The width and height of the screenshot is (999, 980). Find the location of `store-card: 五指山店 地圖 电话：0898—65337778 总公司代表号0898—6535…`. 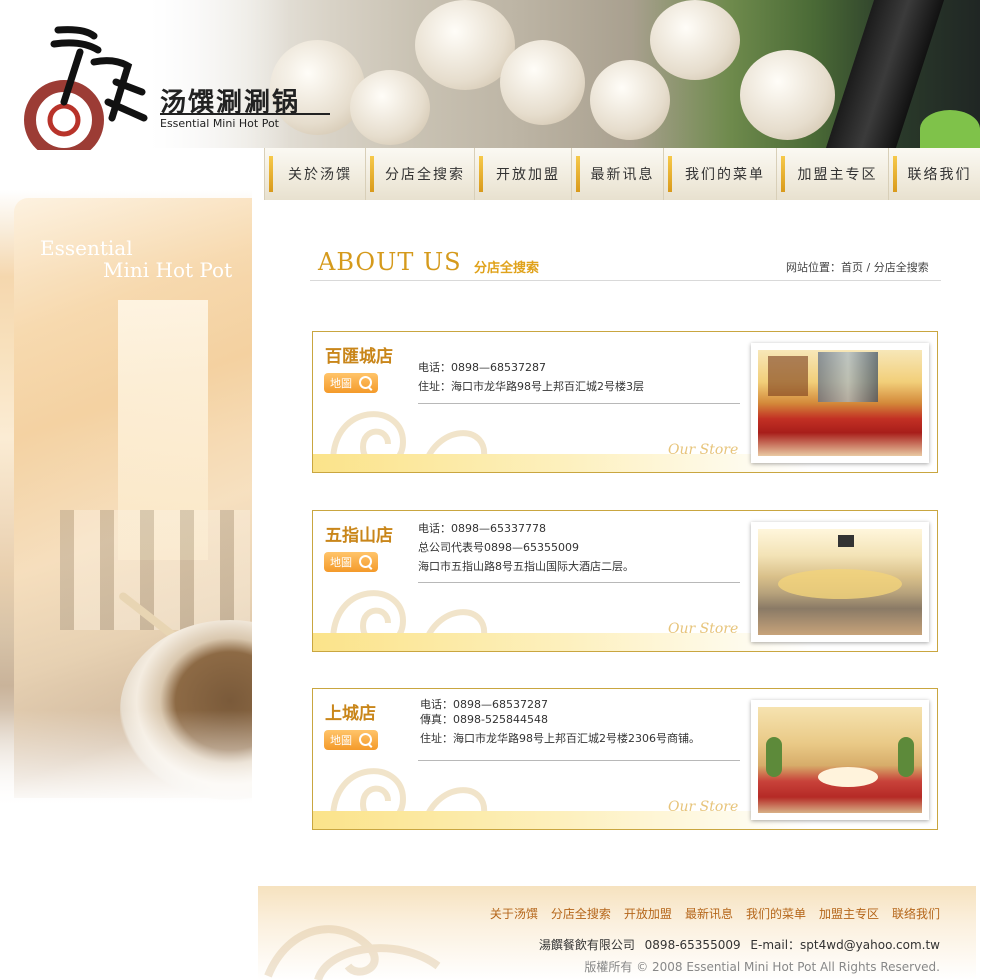

store-card: 五指山店 地圖 电话：0898—65337778 总公司代表号0898—6535… is located at coordinates (625, 581).